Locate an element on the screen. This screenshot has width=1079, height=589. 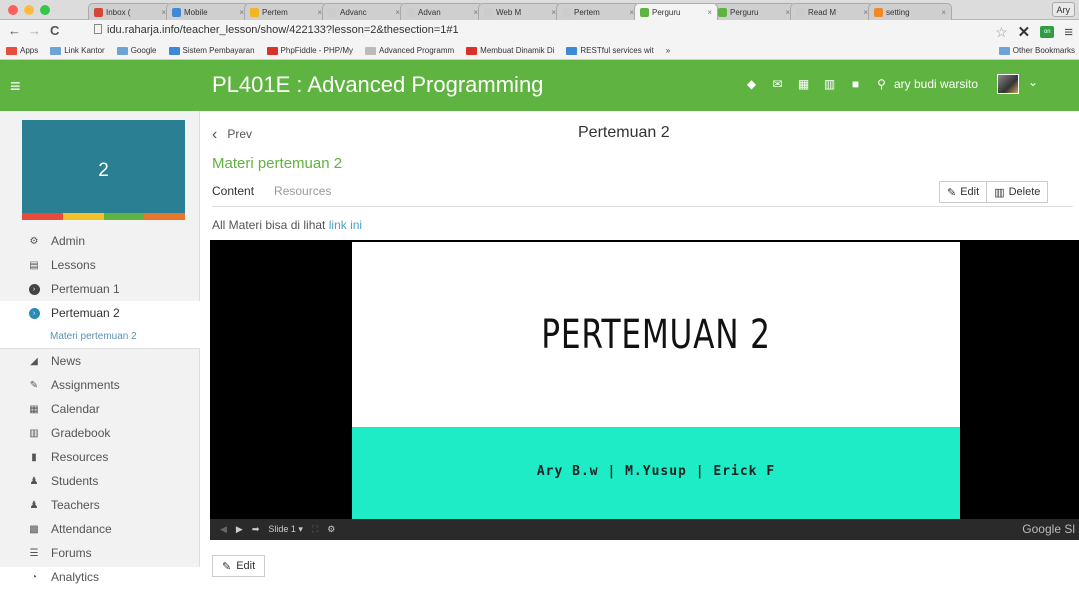
forums-icon: ☰ is located at coordinates (34, 553).